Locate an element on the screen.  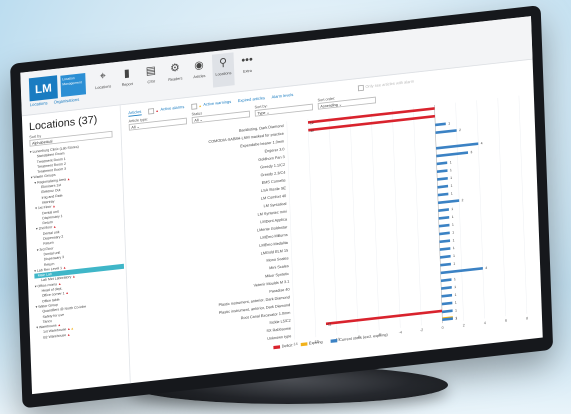
category-label: Goldhorn Fan 3 is located at coordinates (271, 158).